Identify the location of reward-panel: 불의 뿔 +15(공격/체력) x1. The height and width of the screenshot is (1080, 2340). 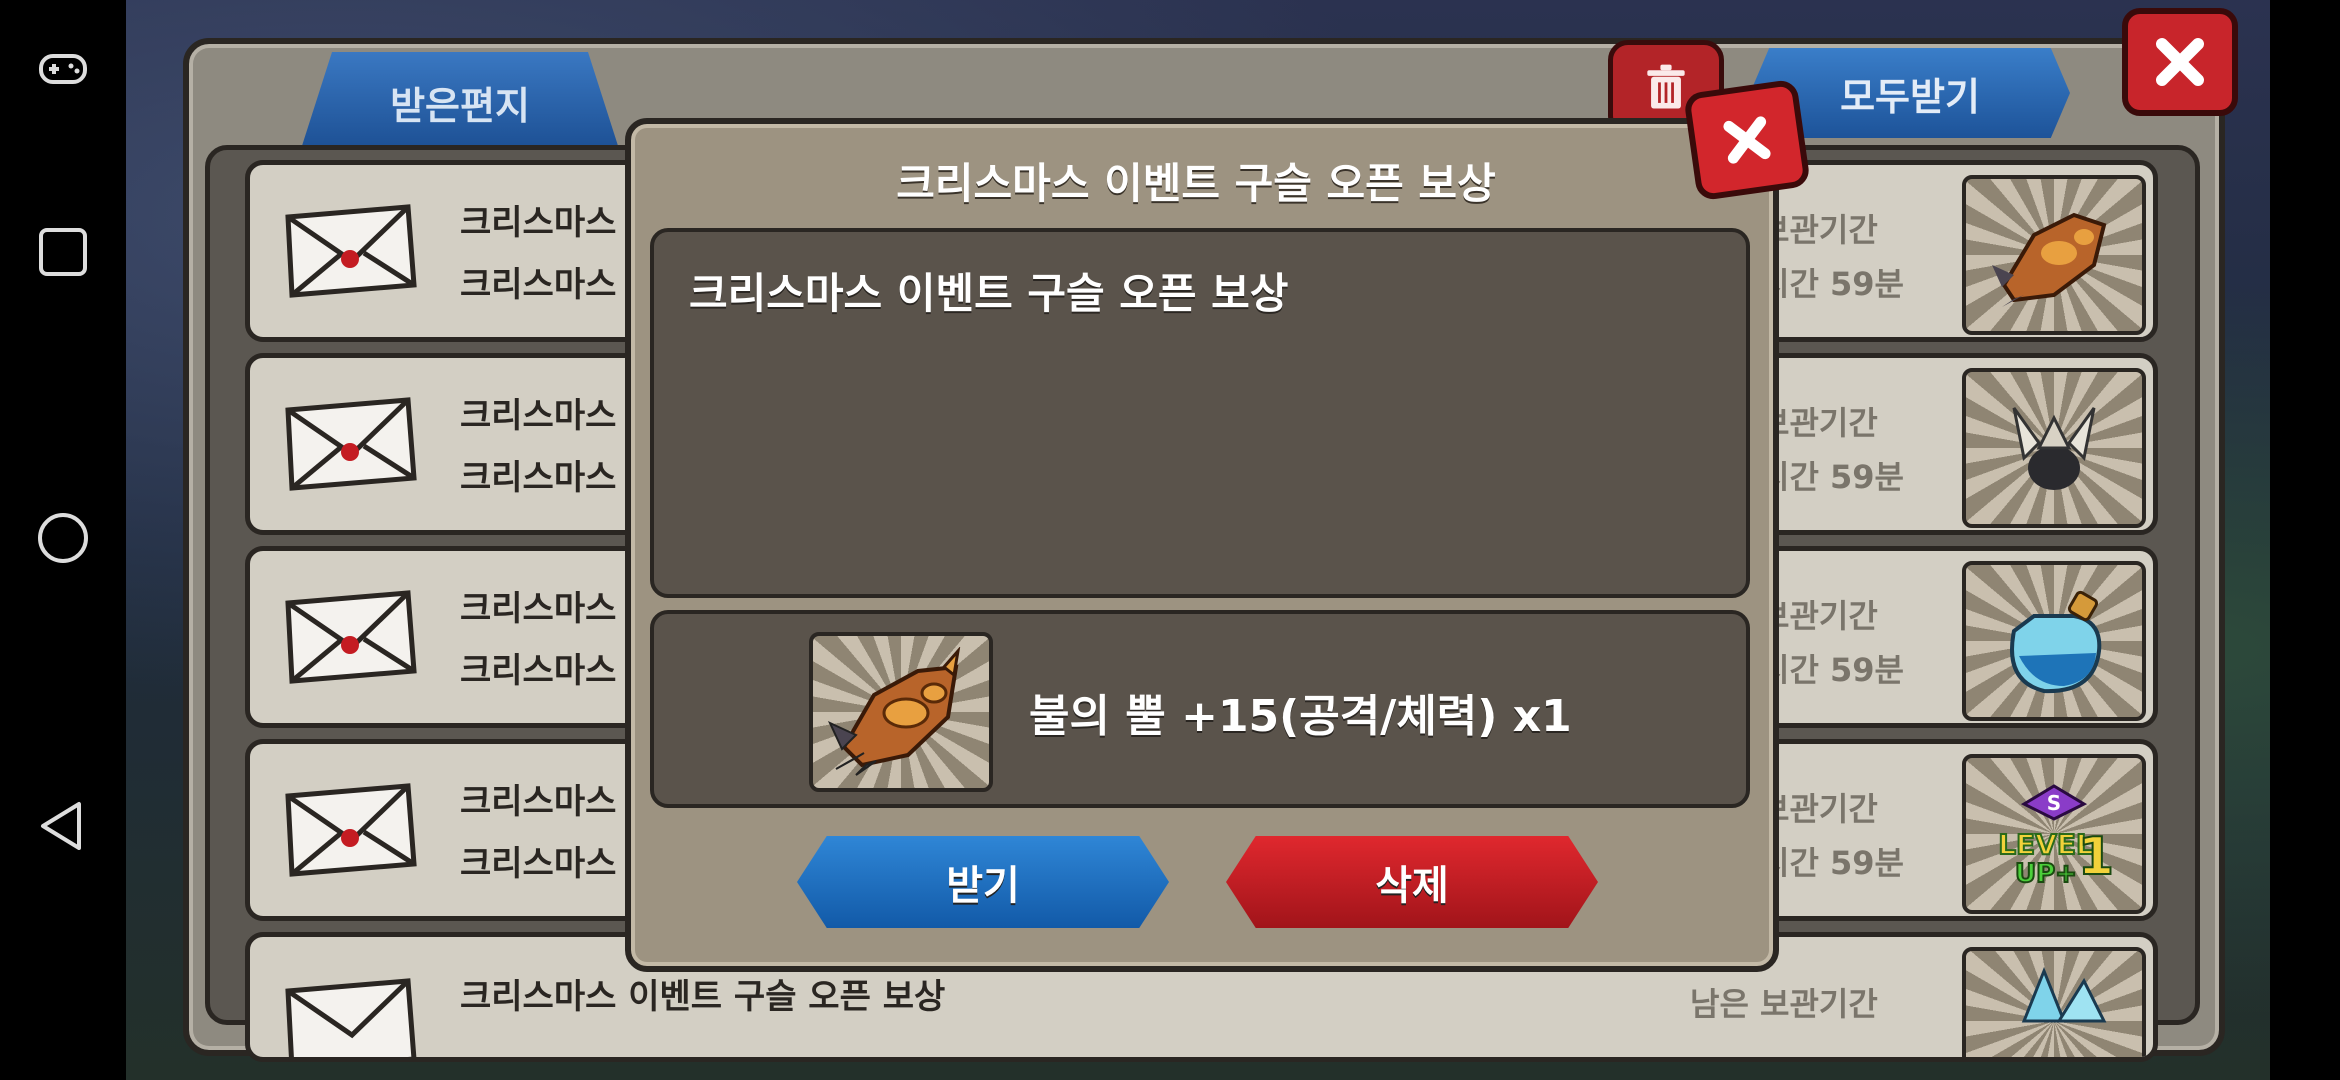
(1200, 709).